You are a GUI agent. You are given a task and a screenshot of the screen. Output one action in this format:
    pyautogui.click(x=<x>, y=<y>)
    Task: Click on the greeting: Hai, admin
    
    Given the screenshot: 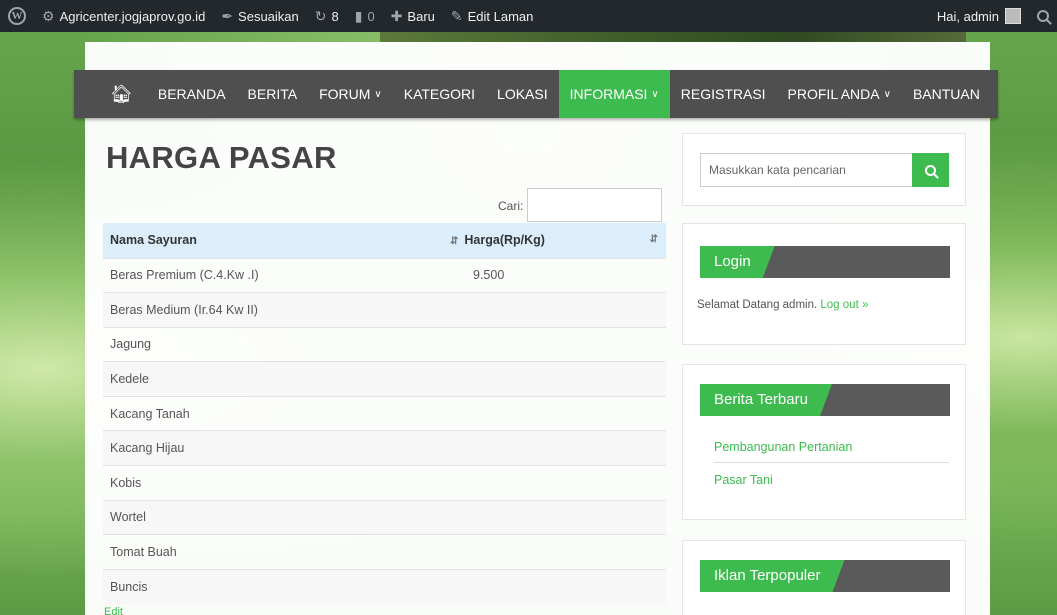 What is the action you would take?
    pyautogui.click(x=967, y=16)
    